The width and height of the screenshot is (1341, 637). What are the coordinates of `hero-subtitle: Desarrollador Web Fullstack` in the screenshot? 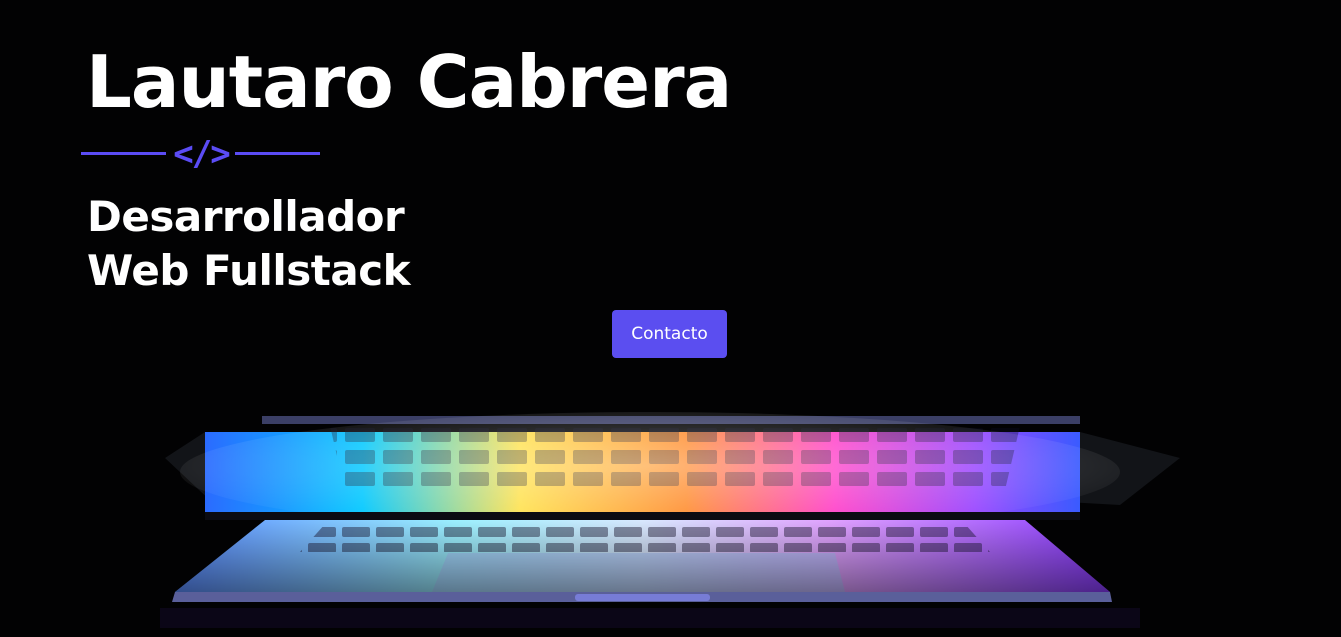 It's located at (249, 244).